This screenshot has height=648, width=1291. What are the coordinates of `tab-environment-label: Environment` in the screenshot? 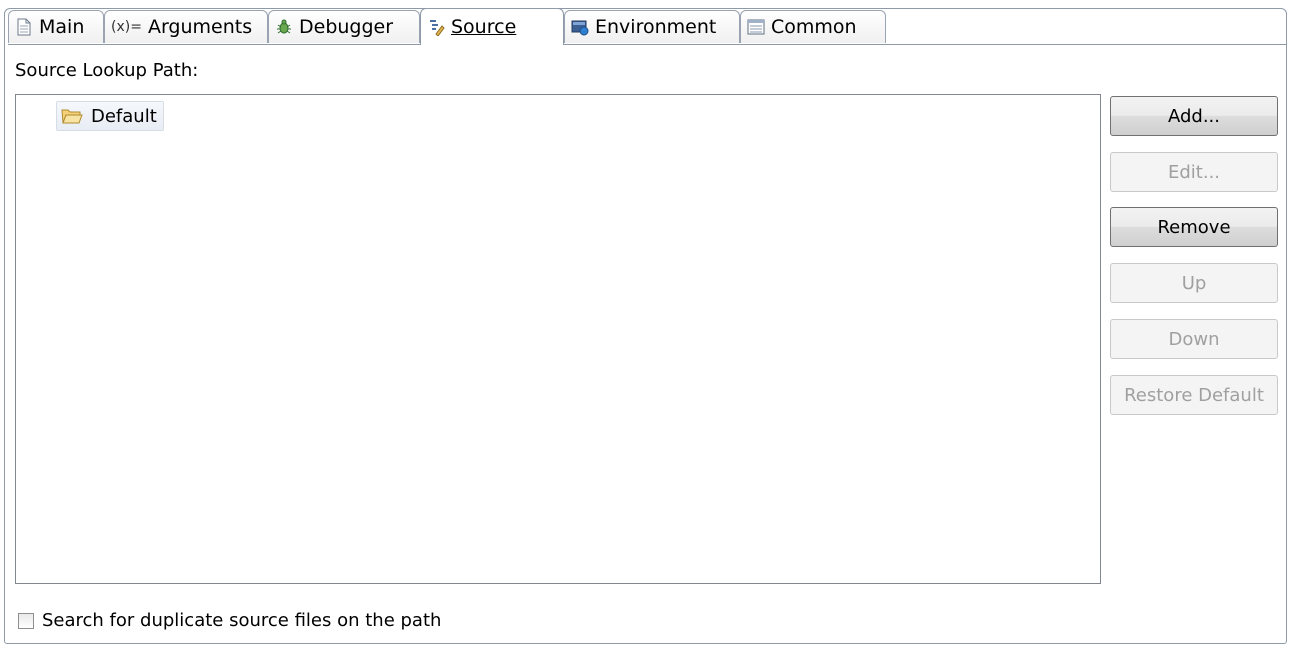 It's located at (656, 27).